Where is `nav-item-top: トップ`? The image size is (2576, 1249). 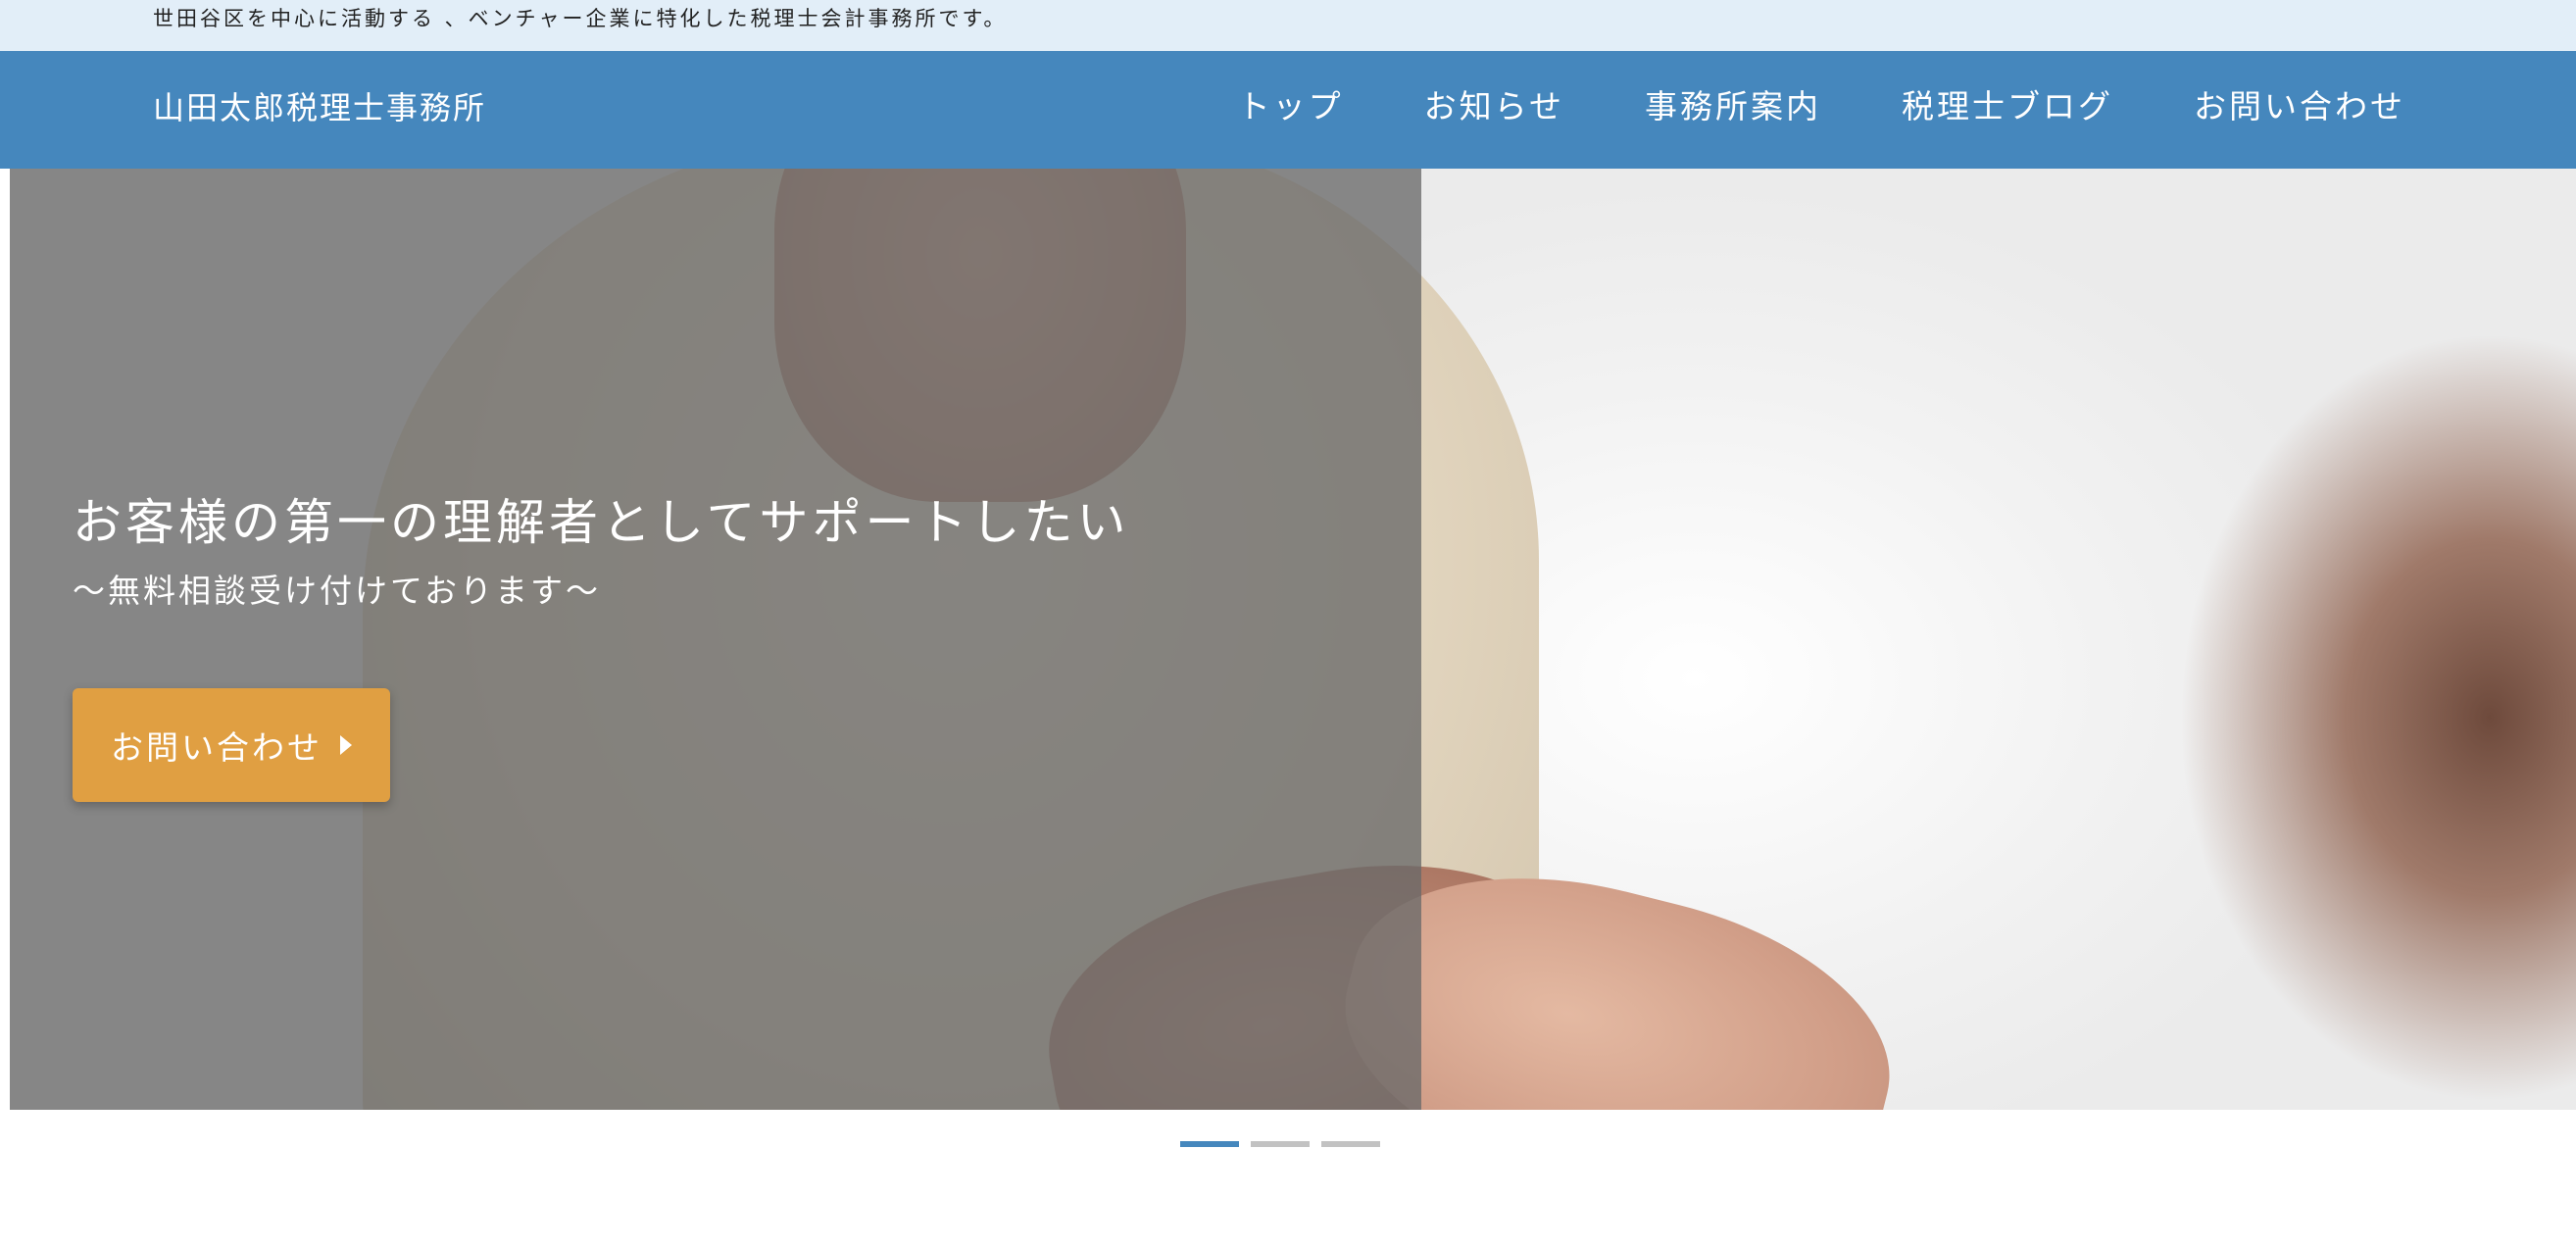 nav-item-top: トップ is located at coordinates (1291, 106).